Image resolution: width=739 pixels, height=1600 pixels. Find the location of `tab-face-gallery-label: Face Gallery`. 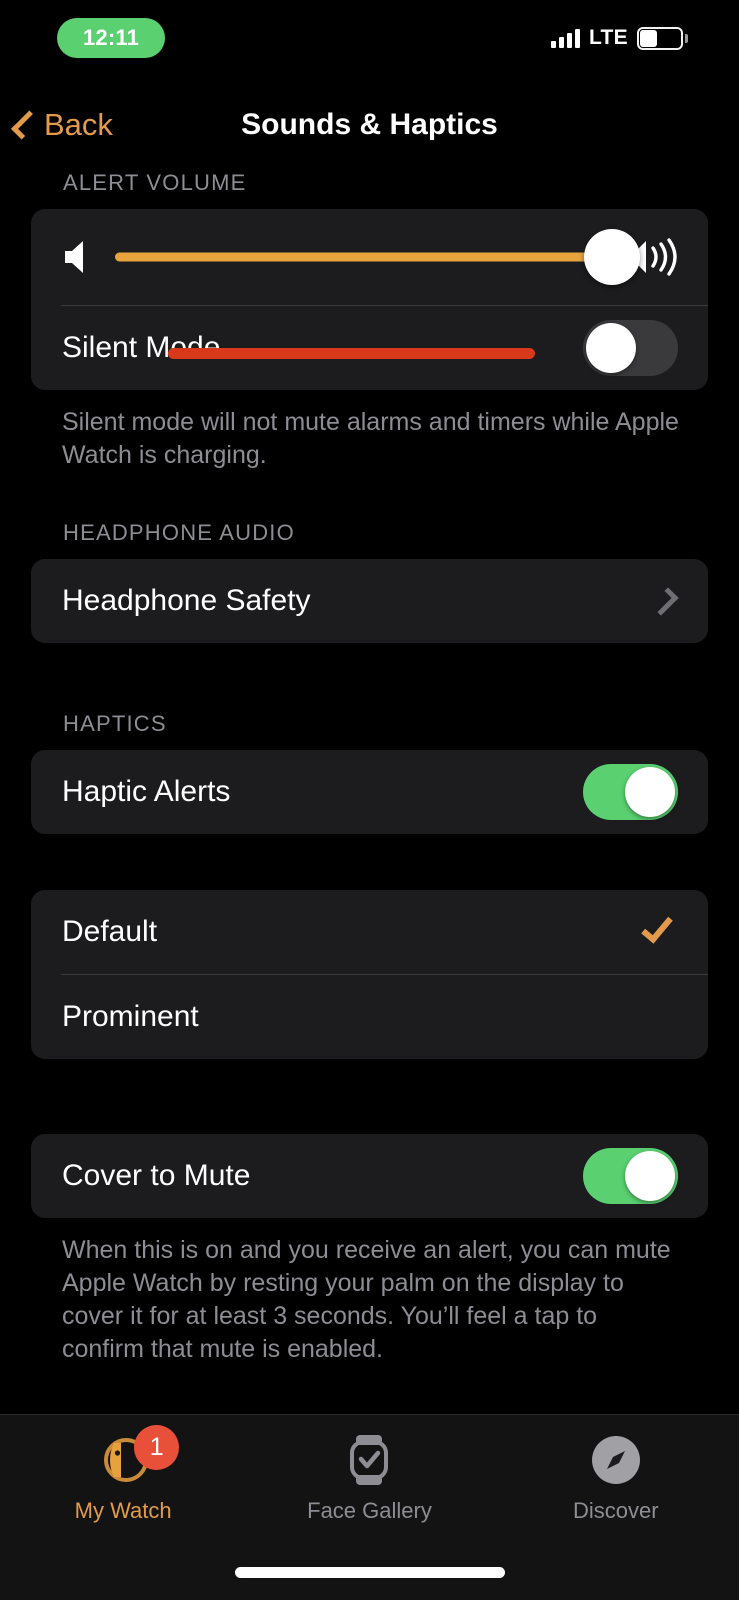

tab-face-gallery-label: Face Gallery is located at coordinates (369, 1510).